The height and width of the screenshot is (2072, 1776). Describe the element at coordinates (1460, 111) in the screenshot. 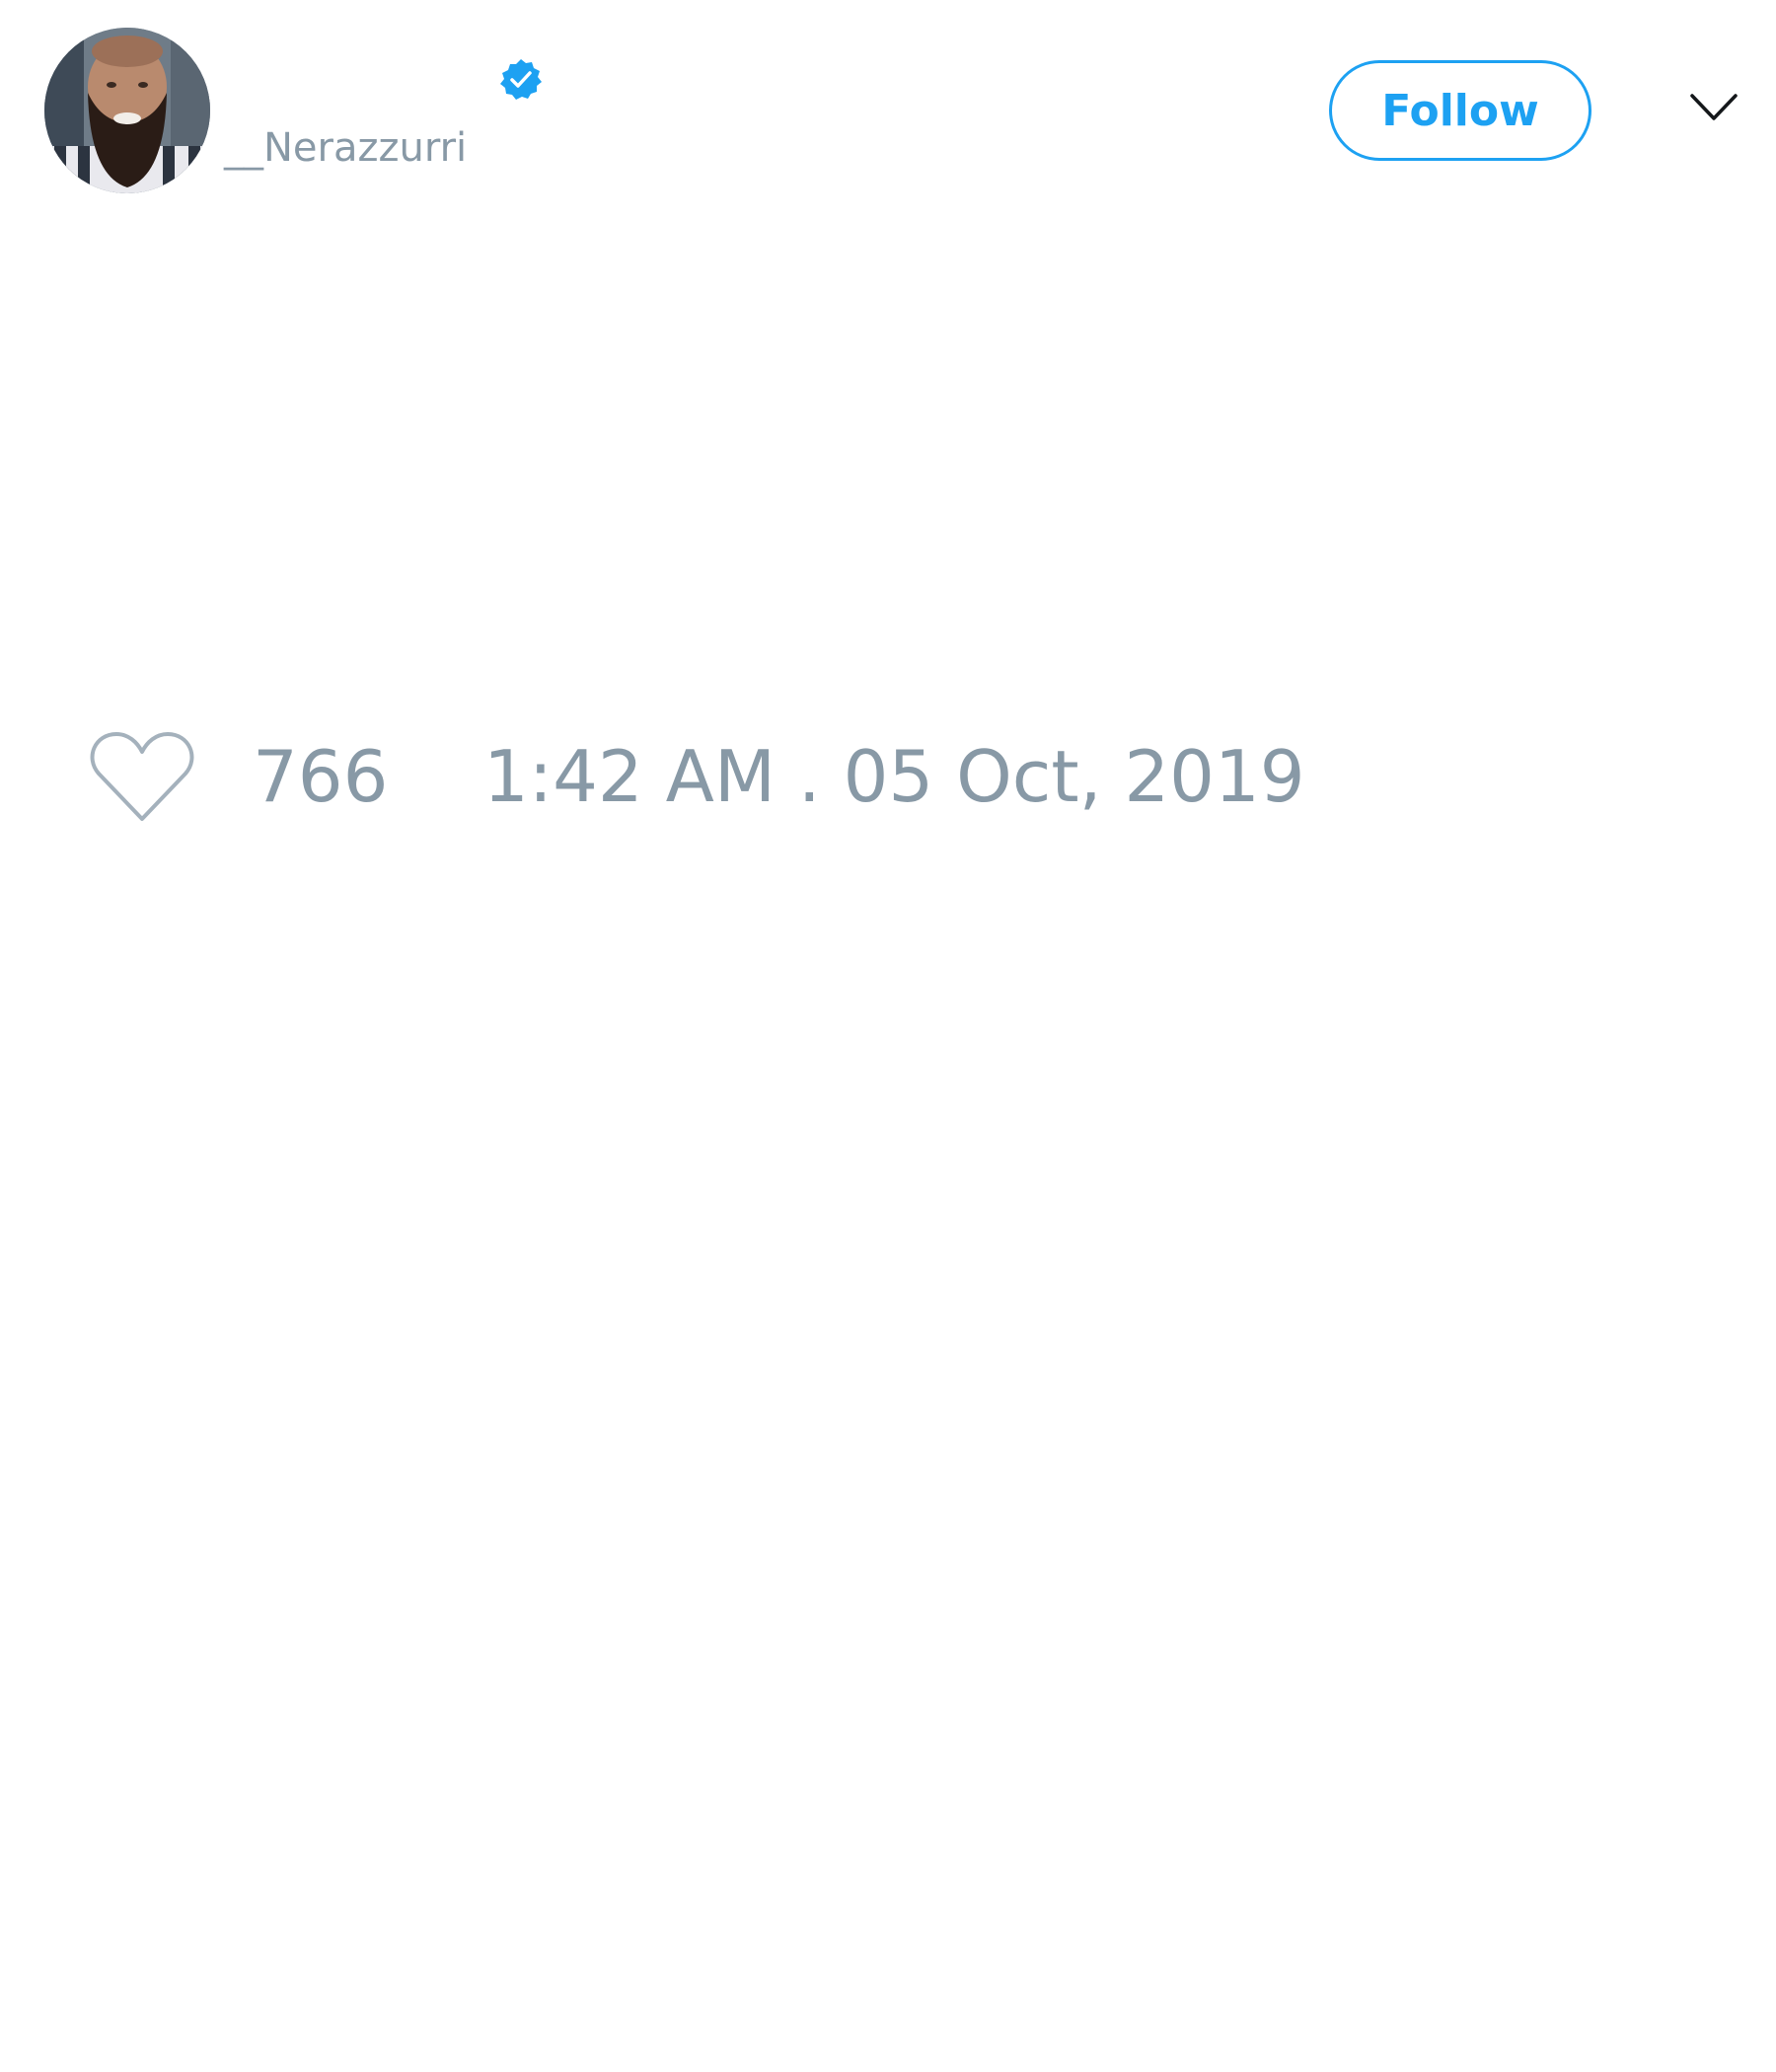

I see `follow-button: Follow` at that location.